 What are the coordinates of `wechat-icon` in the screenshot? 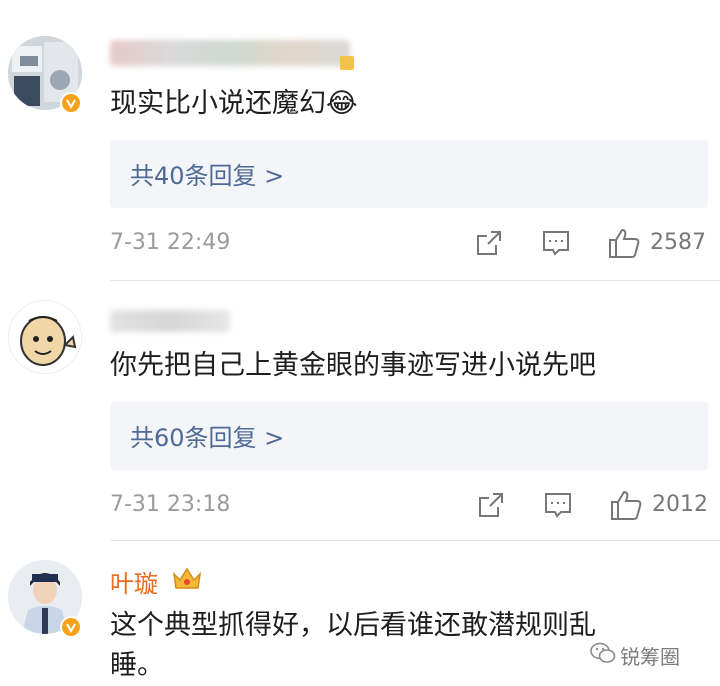 It's located at (603, 652).